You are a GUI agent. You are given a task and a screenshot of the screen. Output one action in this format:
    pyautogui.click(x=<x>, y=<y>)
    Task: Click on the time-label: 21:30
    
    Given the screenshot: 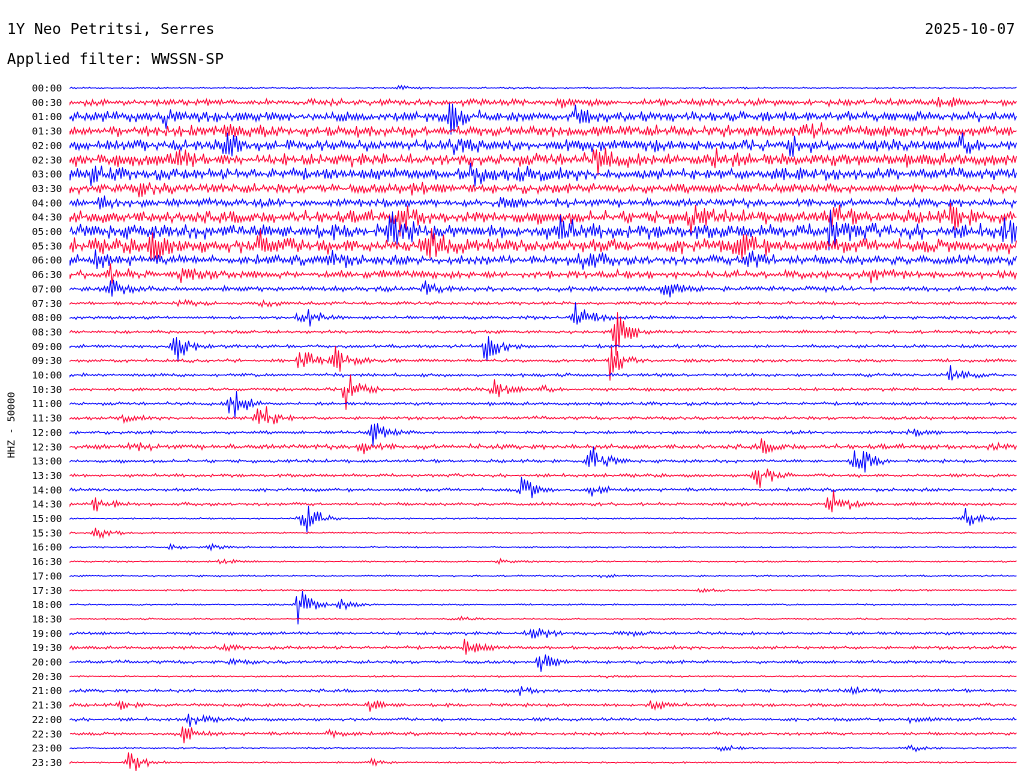 What is the action you would take?
    pyautogui.click(x=47, y=706)
    